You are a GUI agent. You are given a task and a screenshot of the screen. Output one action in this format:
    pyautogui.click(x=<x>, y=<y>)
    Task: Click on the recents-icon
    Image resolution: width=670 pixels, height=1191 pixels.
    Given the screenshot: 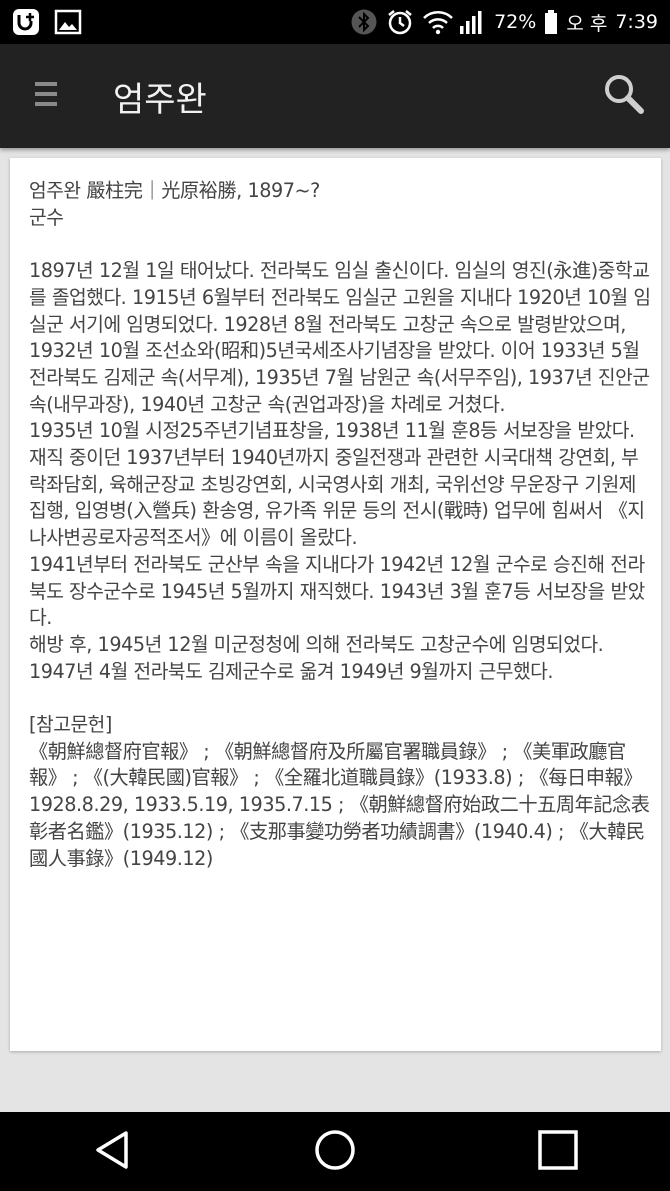 What is the action you would take?
    pyautogui.click(x=558, y=1152)
    